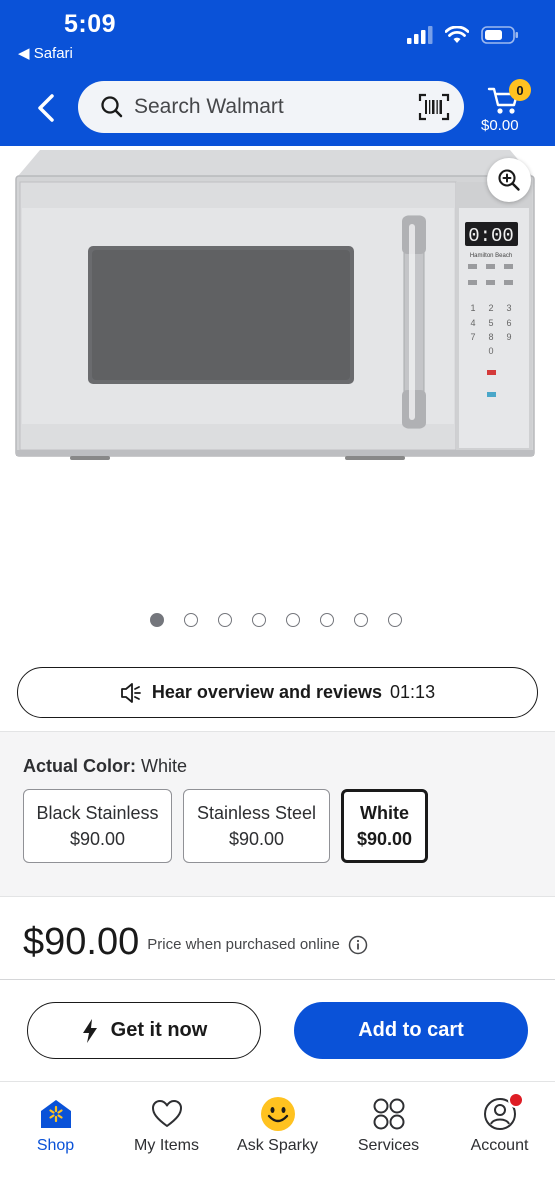 The height and width of the screenshot is (1200, 555). What do you see at coordinates (159, 1030) in the screenshot?
I see `get-it-now-label: Get it now` at bounding box center [159, 1030].